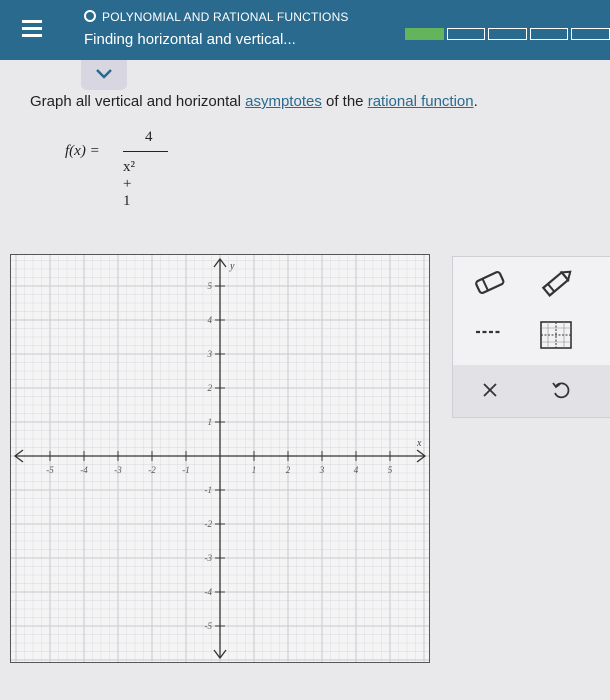 This screenshot has width=610, height=700. I want to click on graphing-toolbox, so click(531, 337).